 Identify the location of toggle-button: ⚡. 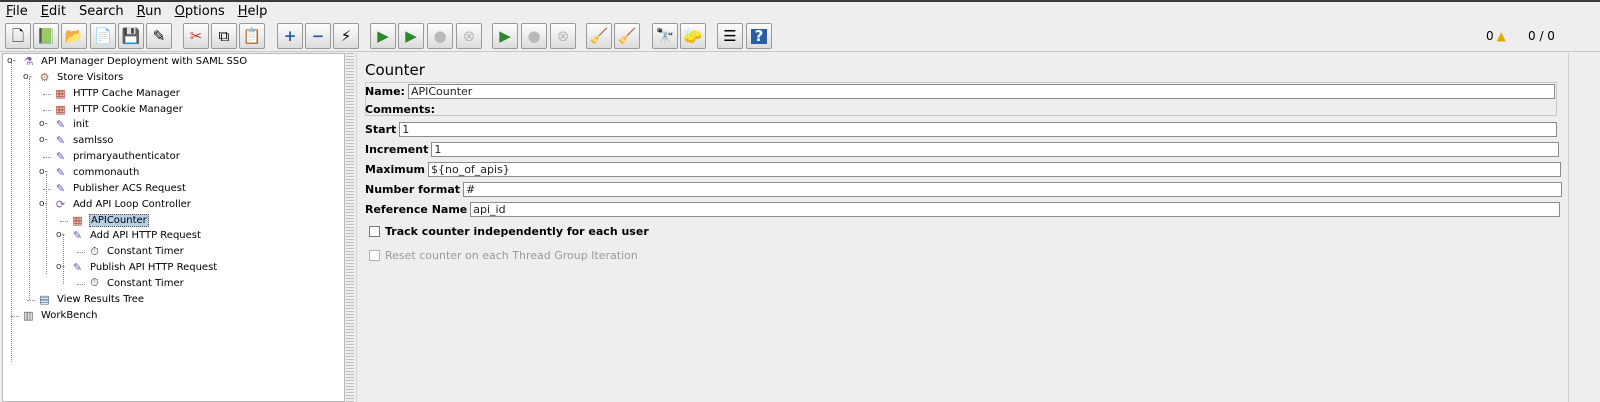
(346, 36).